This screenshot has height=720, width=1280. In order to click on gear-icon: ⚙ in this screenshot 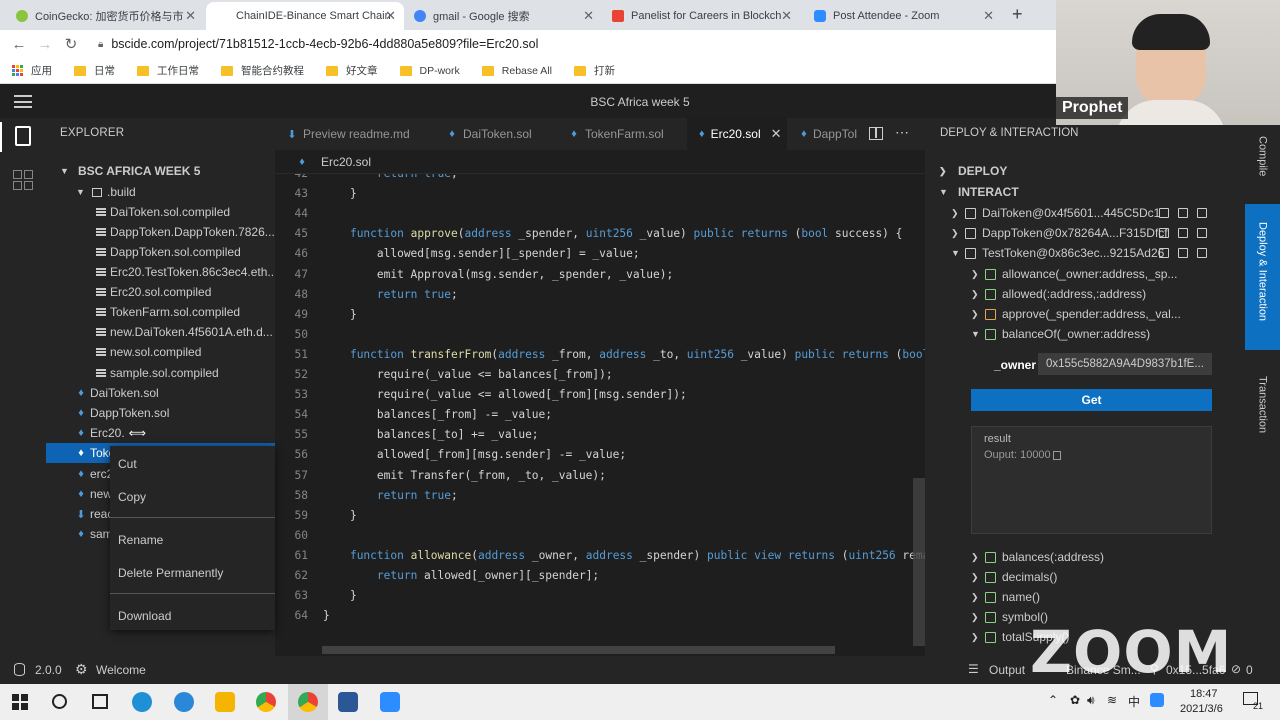, I will do `click(81, 669)`.